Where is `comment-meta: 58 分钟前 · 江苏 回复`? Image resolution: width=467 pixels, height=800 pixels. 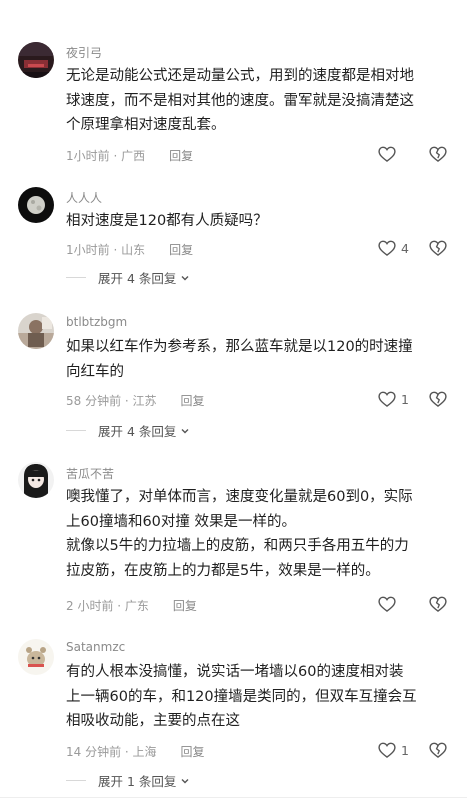 comment-meta: 58 分钟前 · 江苏 回复 is located at coordinates (135, 400).